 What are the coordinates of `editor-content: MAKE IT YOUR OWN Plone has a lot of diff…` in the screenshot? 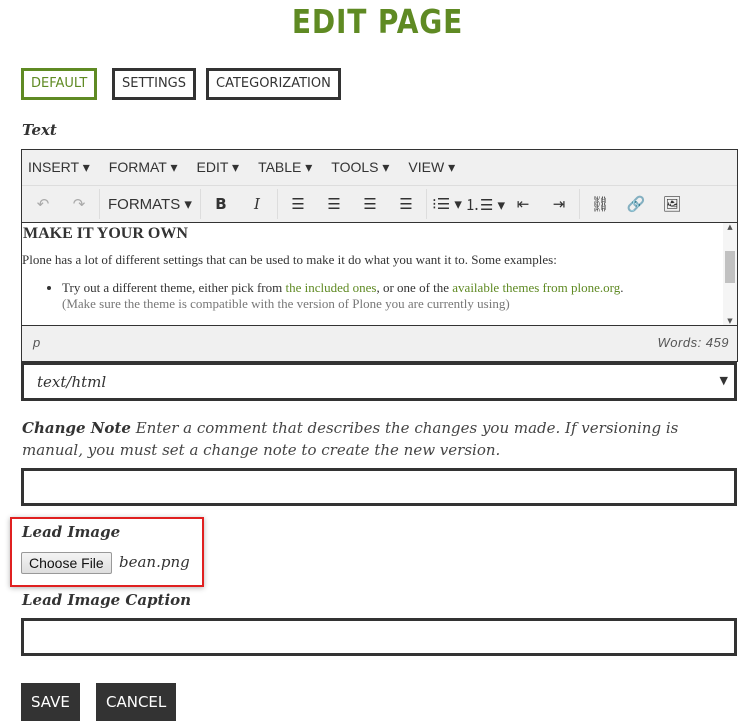 It's located at (379, 274).